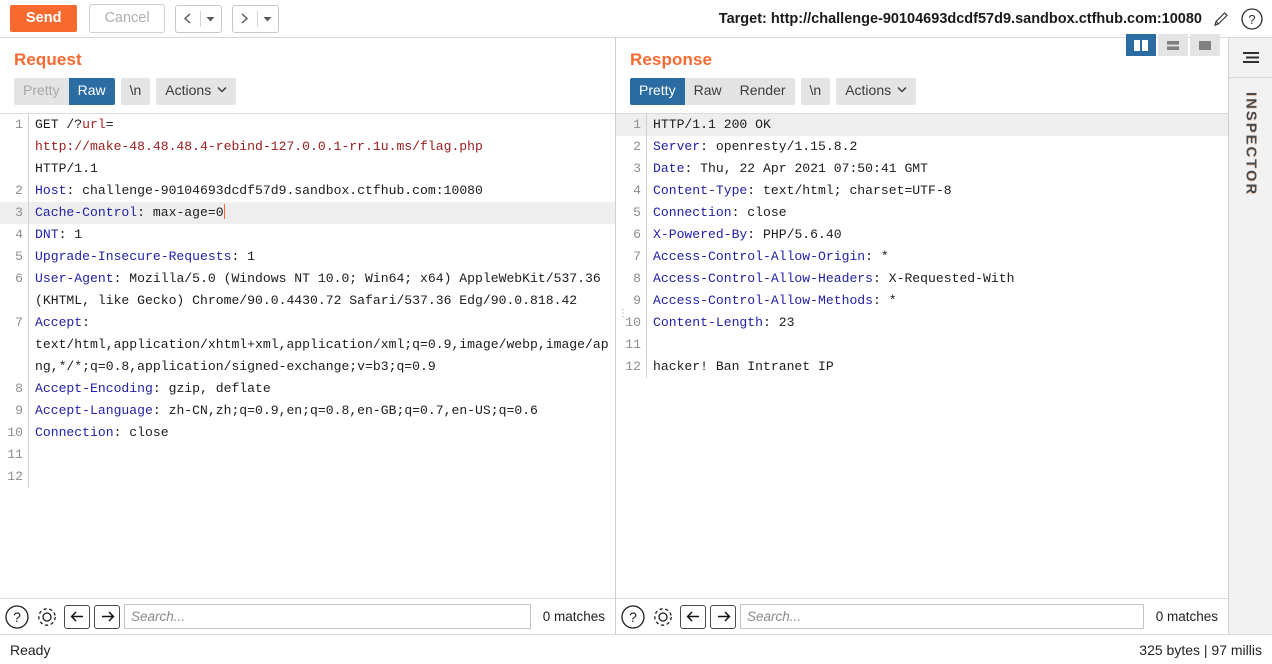  I want to click on code-line: ⋮ 10 Content-Length: 23, so click(922, 321).